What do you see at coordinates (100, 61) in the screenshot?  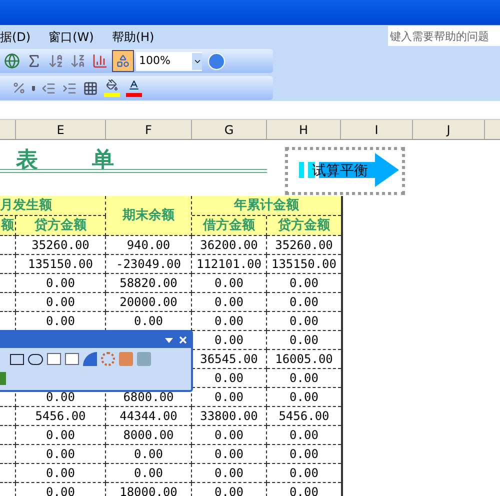 I see `bar-chart-icon` at bounding box center [100, 61].